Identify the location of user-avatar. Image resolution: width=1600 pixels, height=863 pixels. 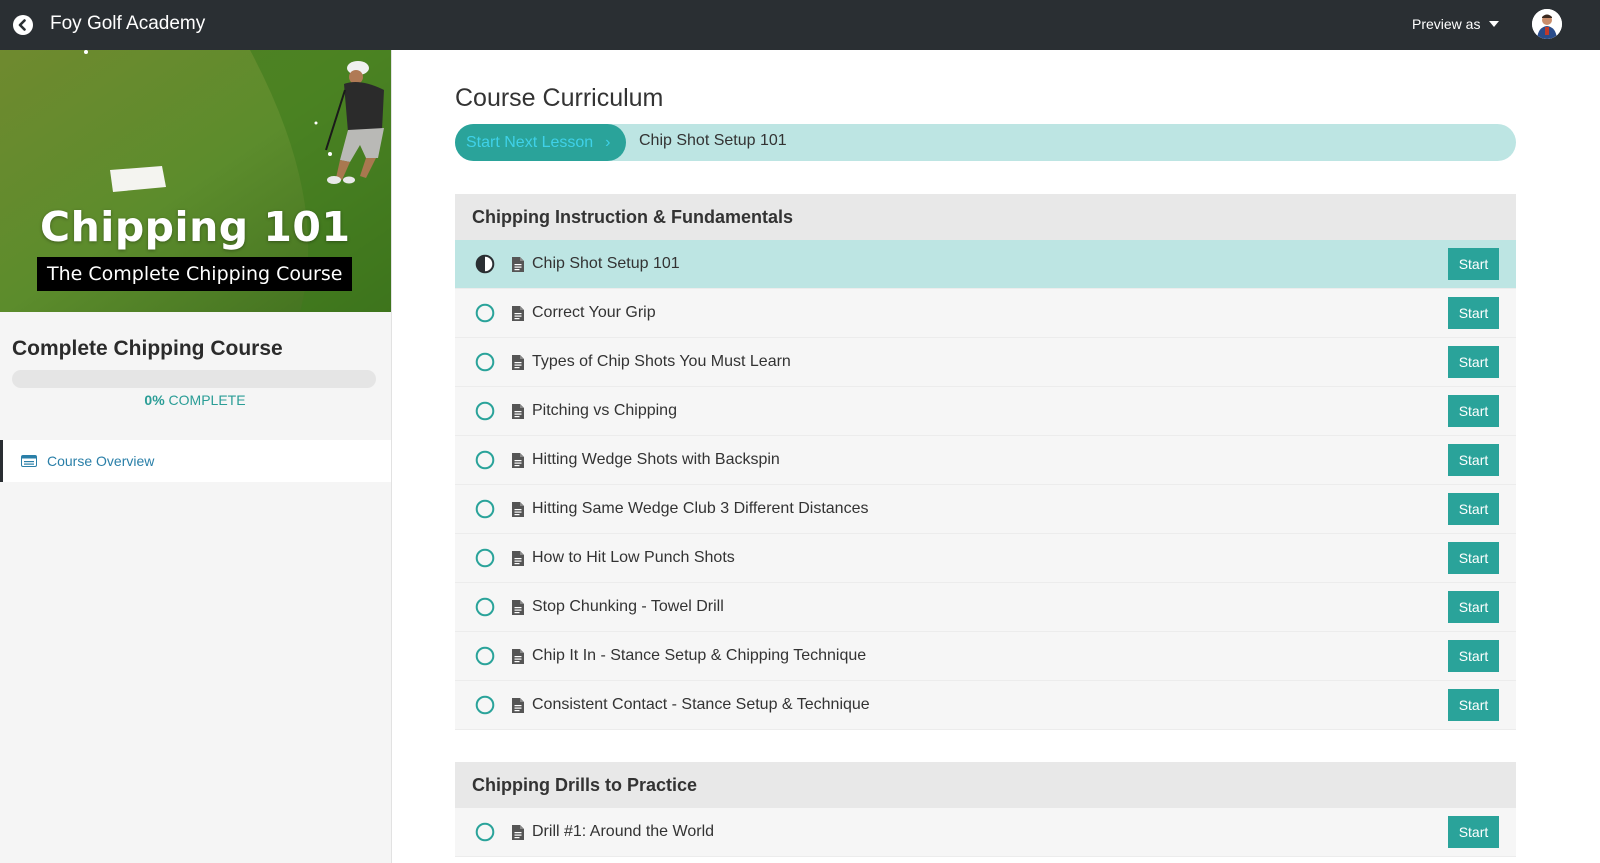
(1547, 24).